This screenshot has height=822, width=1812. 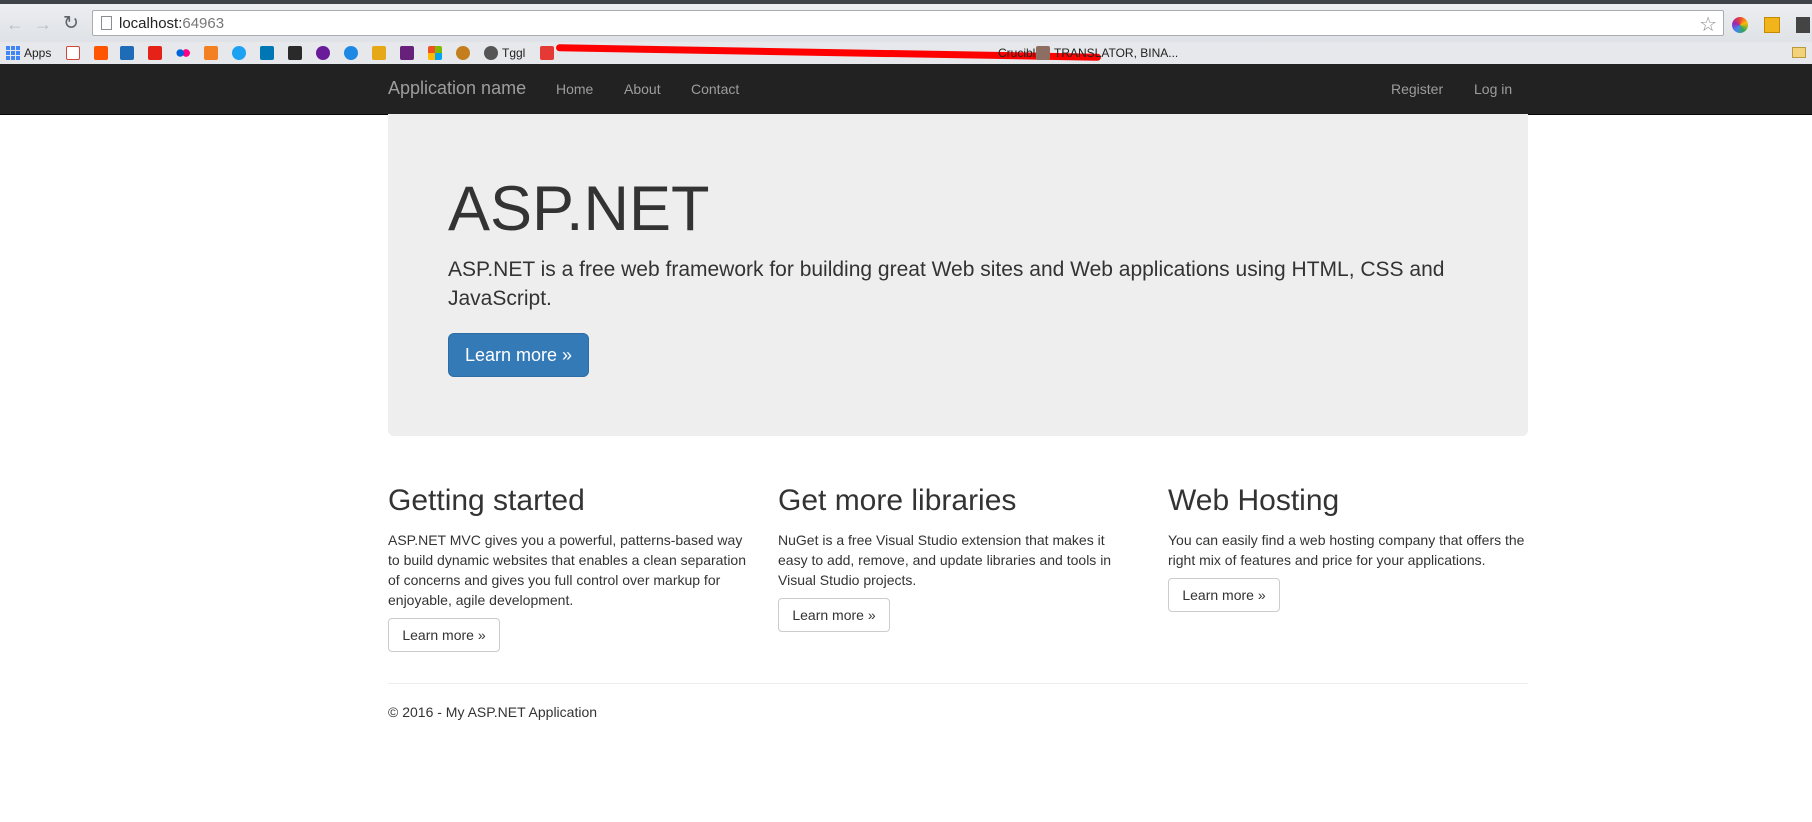 I want to click on st-bookmark-icon, so click(x=295, y=53).